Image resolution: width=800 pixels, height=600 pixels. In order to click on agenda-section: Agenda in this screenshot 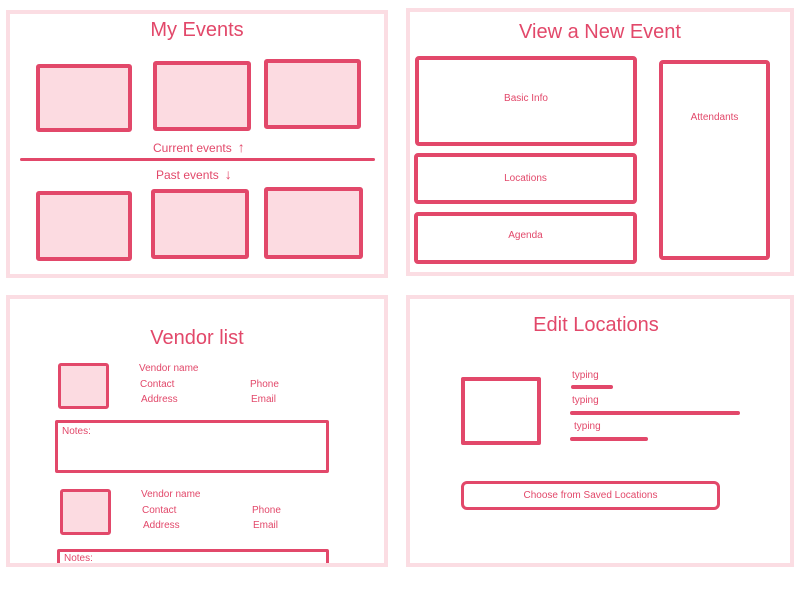, I will do `click(525, 238)`.